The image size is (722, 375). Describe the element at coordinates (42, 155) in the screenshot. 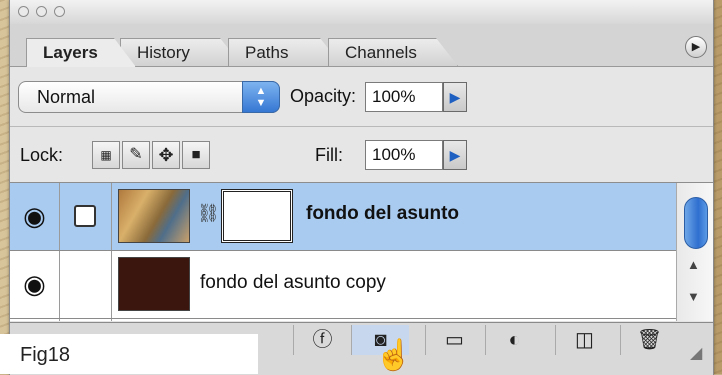

I see `lock-label: Lock:` at that location.